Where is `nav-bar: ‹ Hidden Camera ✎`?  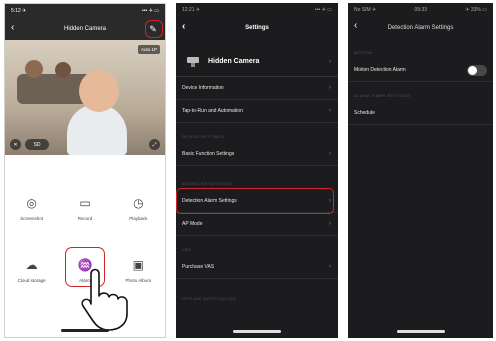
nav-bar: ‹ Hidden Camera ✎ is located at coordinates (85, 29).